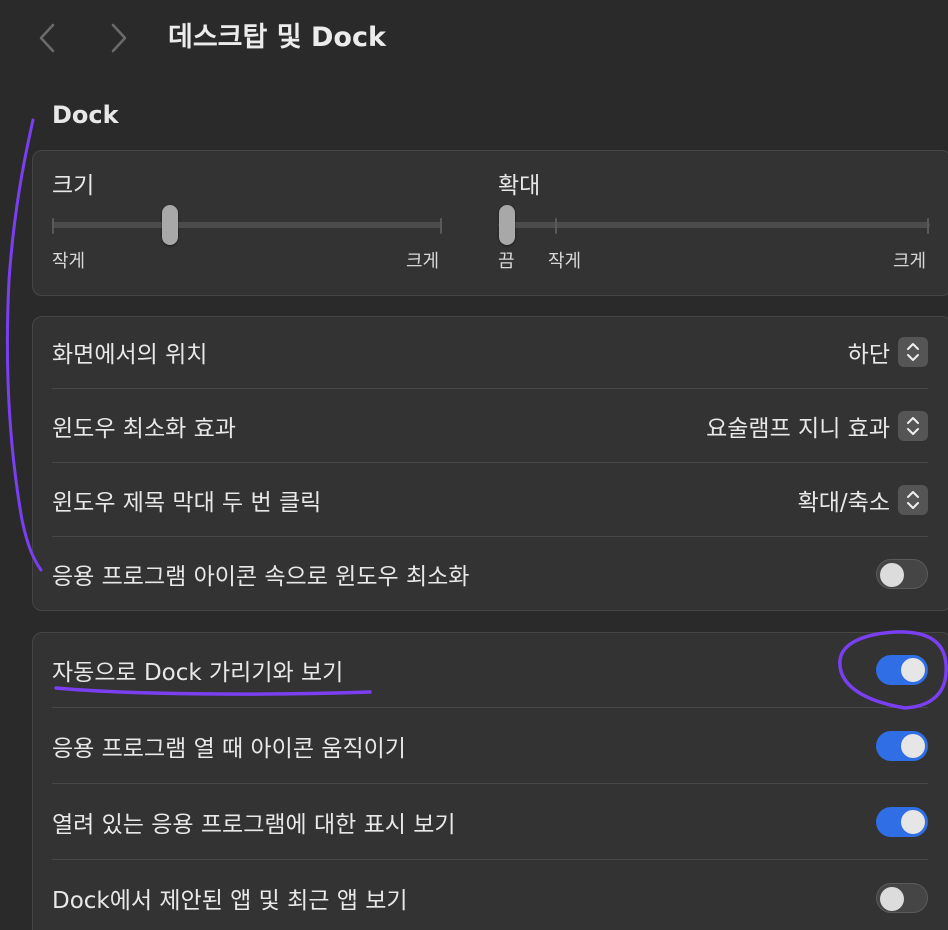 This screenshot has height=930, width=948. I want to click on popup-value: 요술램프 지니 효과, so click(798, 429).